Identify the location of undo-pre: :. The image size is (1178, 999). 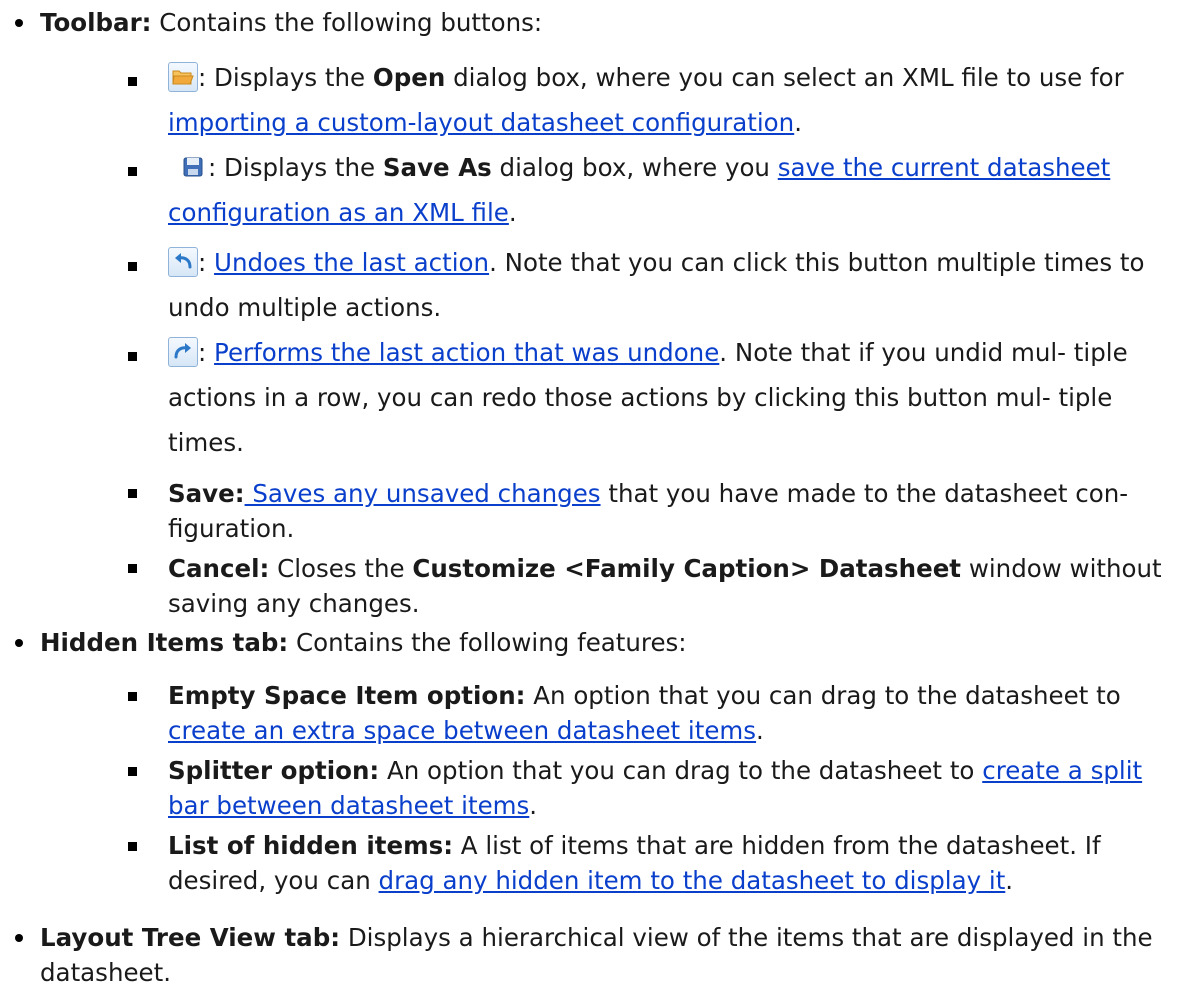
(206, 262).